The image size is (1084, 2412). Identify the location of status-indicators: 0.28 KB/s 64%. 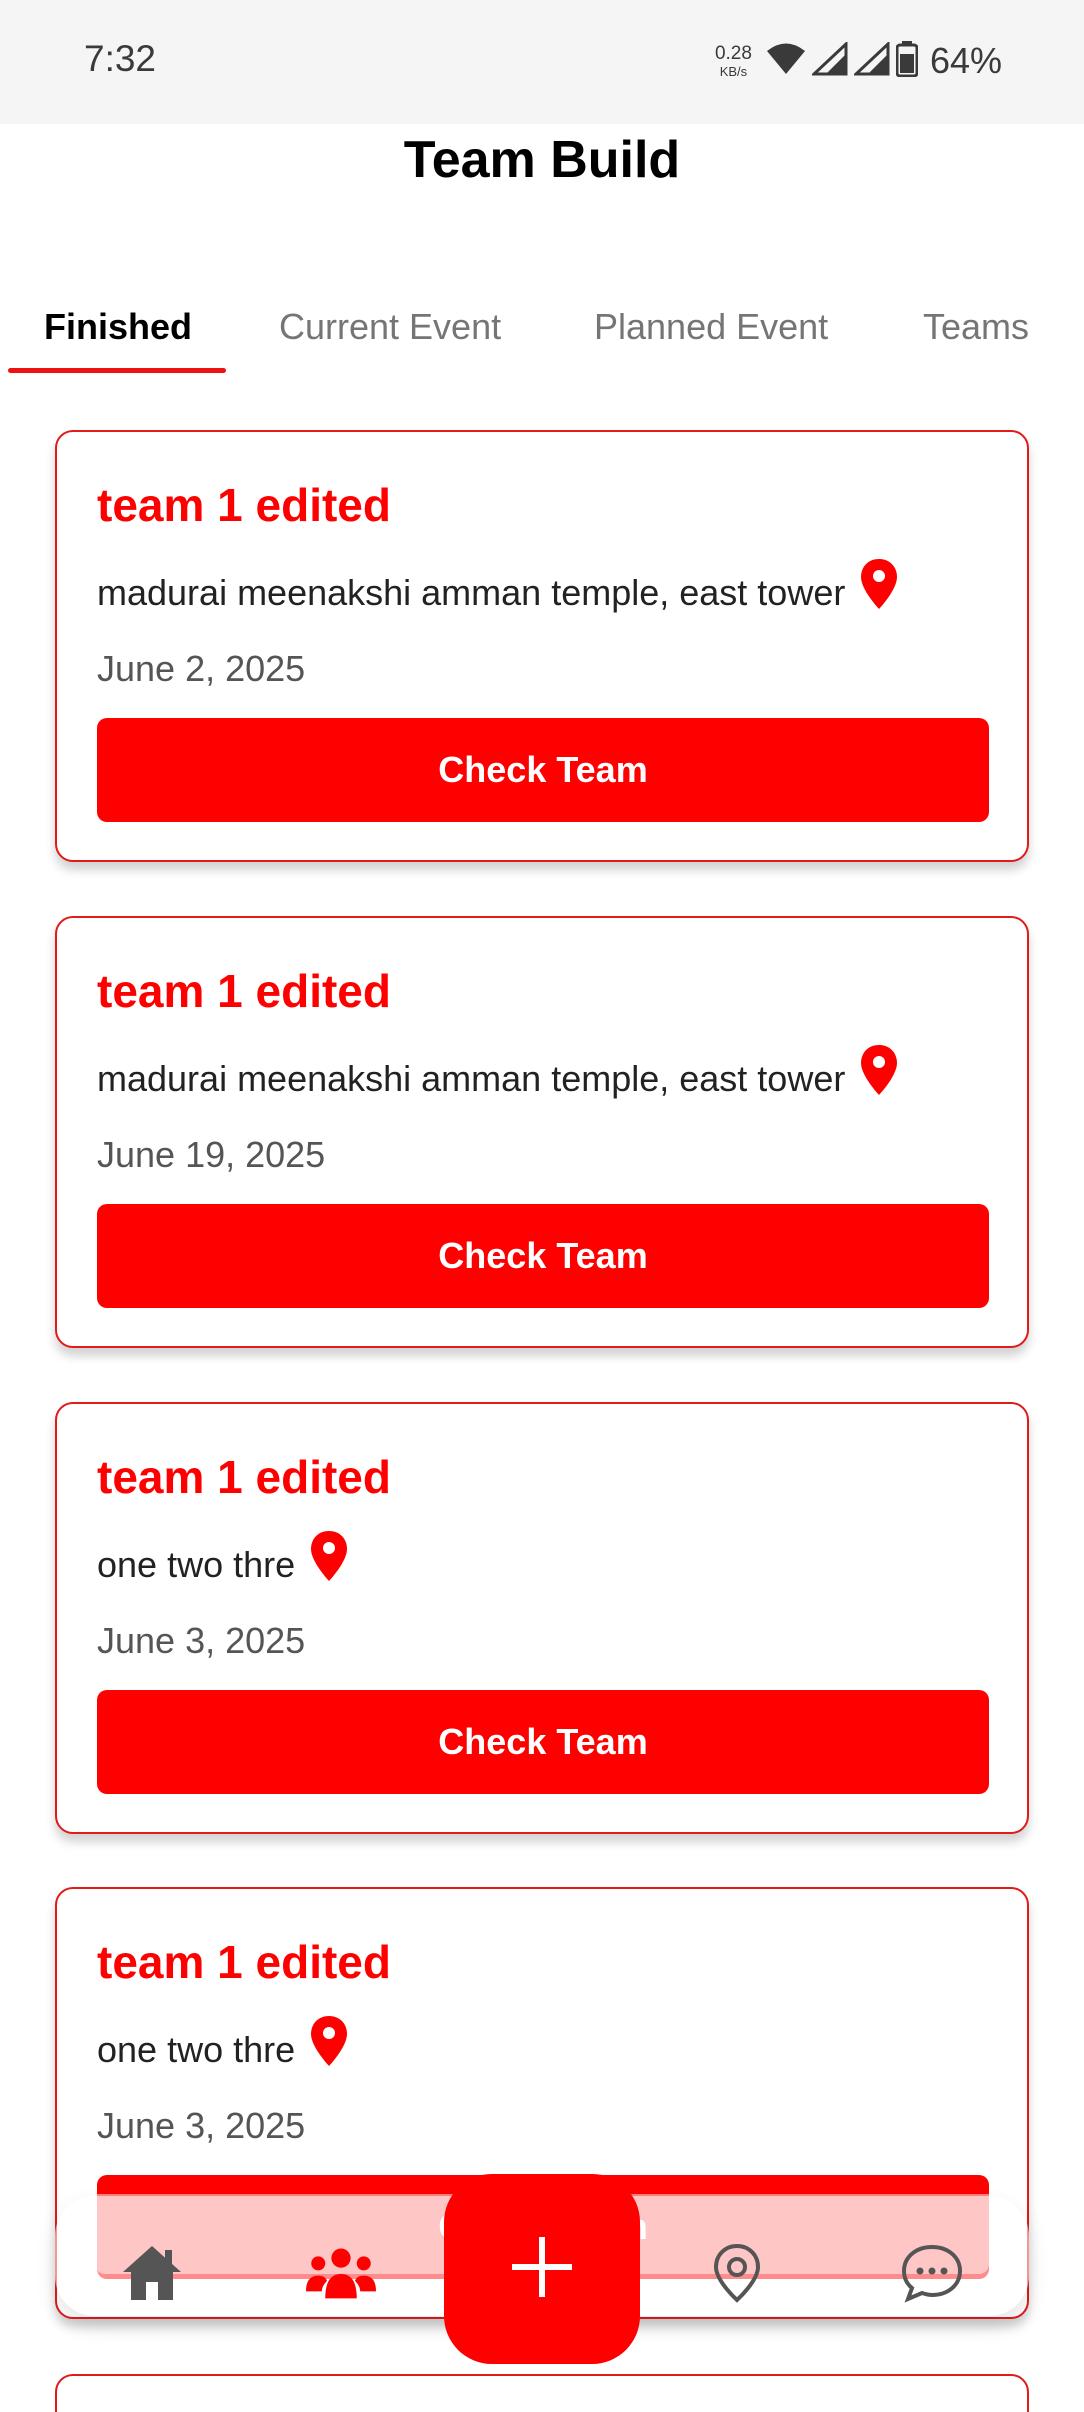
(858, 61).